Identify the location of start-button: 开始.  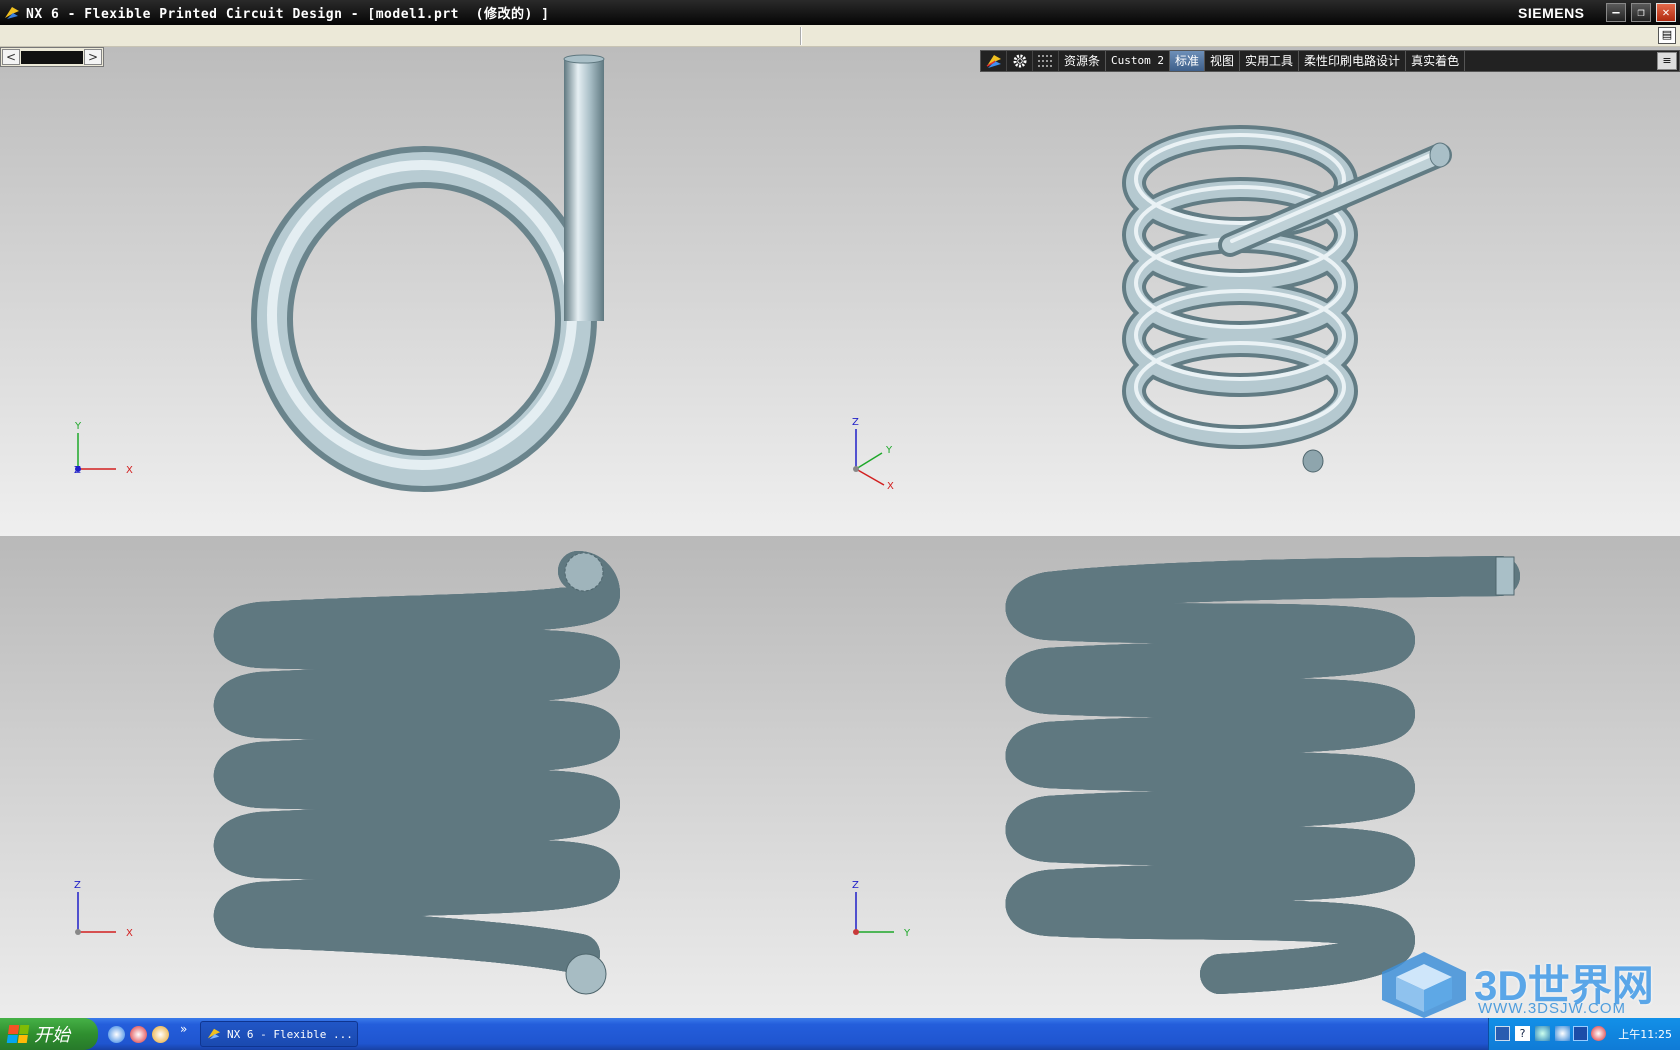
(49, 1034).